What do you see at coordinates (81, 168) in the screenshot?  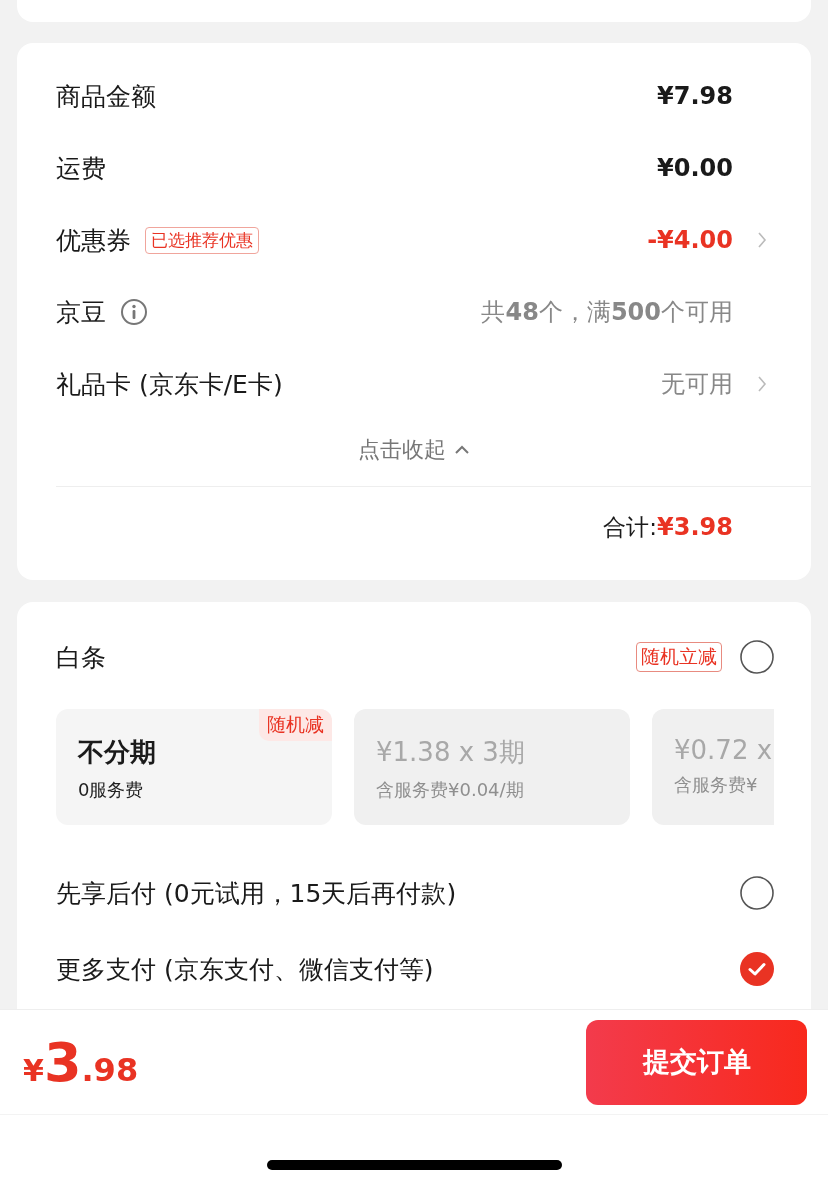 I see `row-label: 运费` at bounding box center [81, 168].